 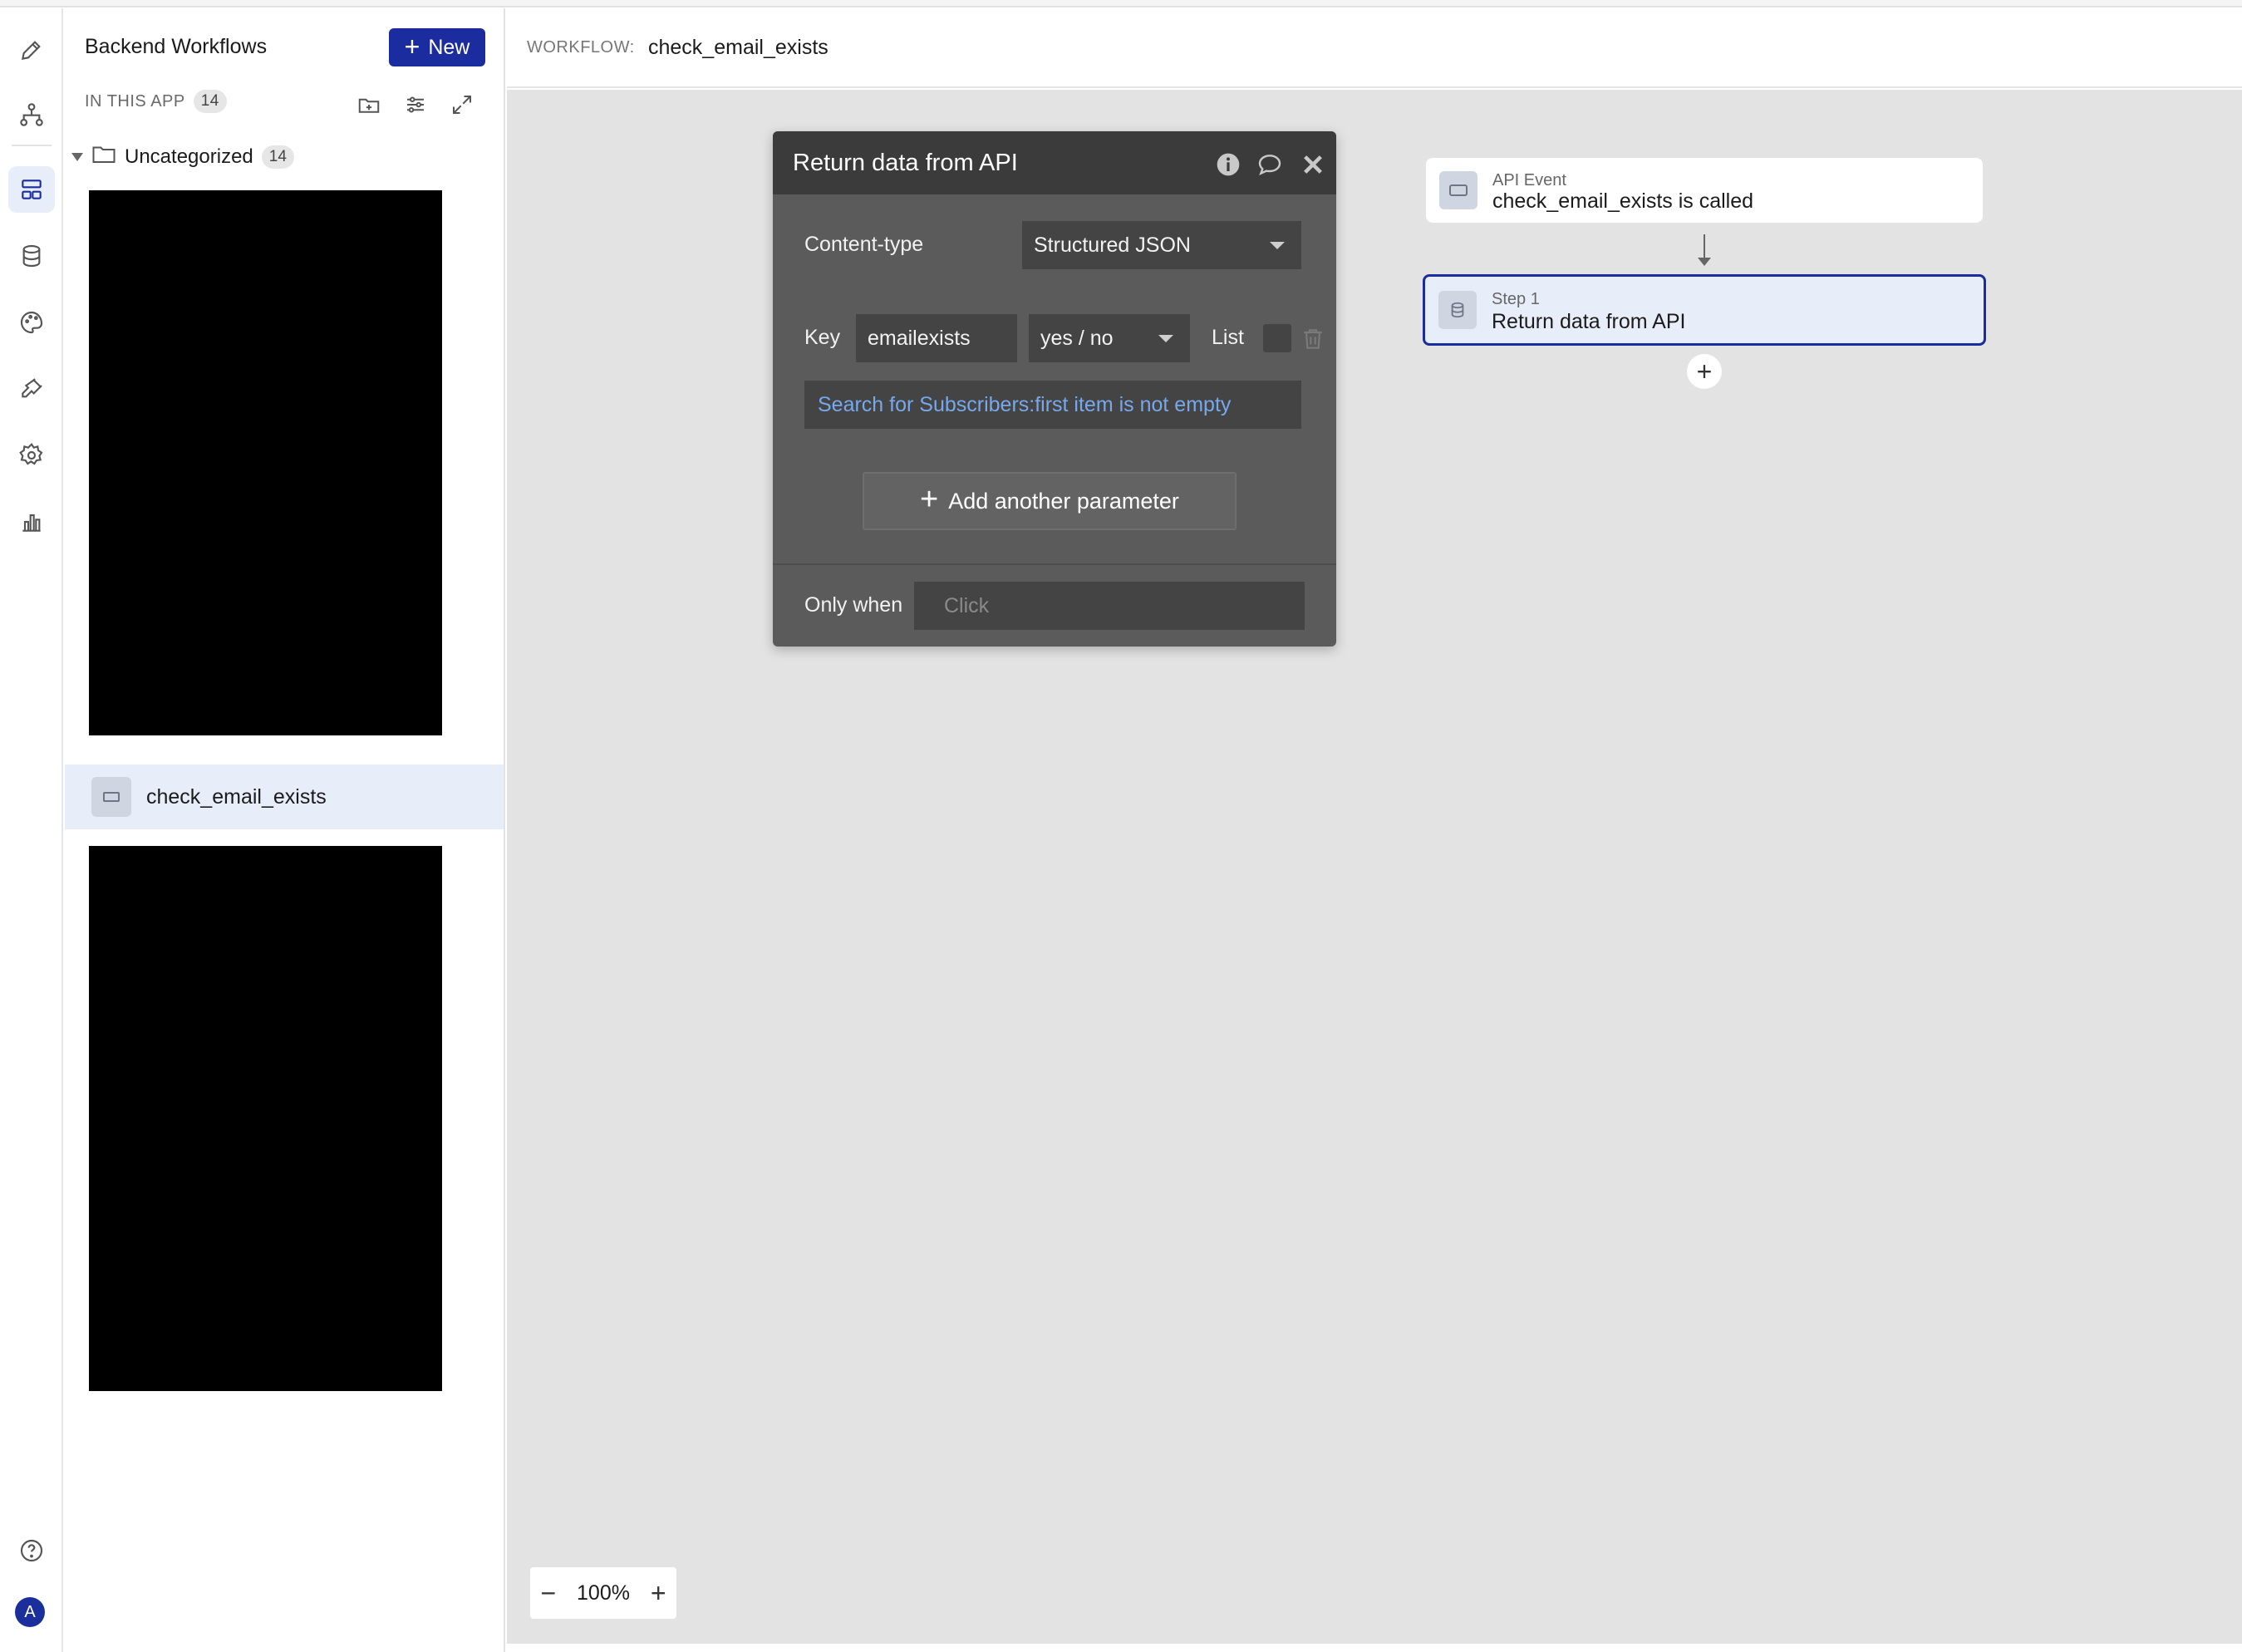 I want to click on workflow-item-label: check_email_exists, so click(x=236, y=796).